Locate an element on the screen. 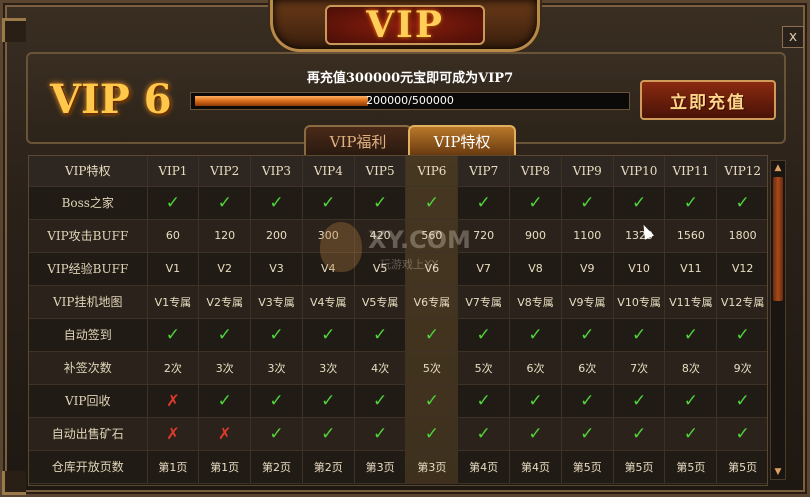 Image resolution: width=810 pixels, height=497 pixels. title-plaque: VIP is located at coordinates (405, 26).